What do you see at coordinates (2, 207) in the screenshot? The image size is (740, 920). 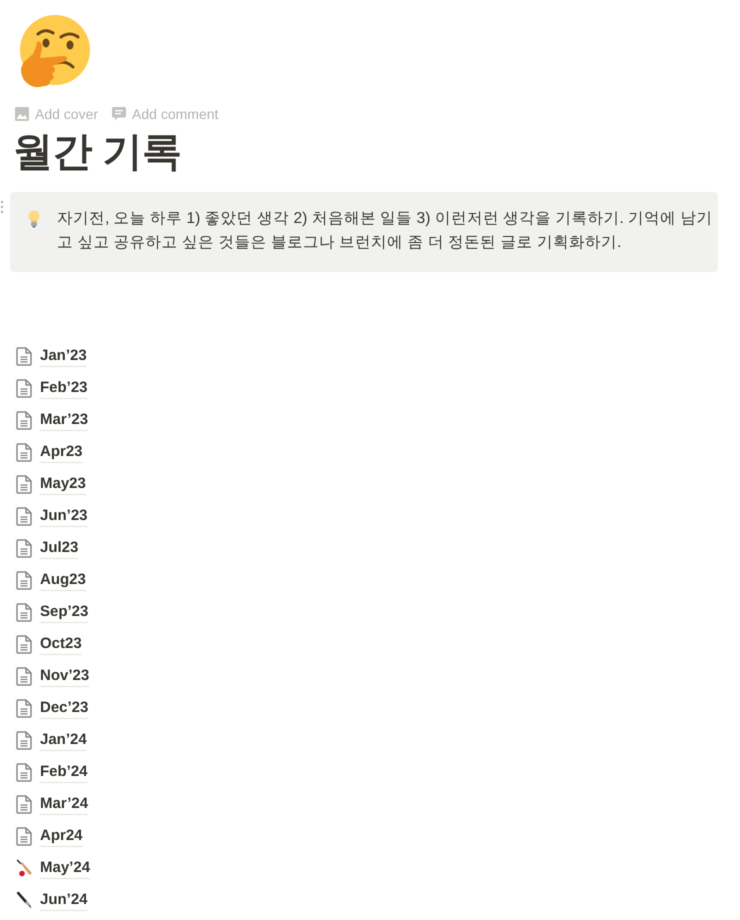 I see `drag-handle-icon` at bounding box center [2, 207].